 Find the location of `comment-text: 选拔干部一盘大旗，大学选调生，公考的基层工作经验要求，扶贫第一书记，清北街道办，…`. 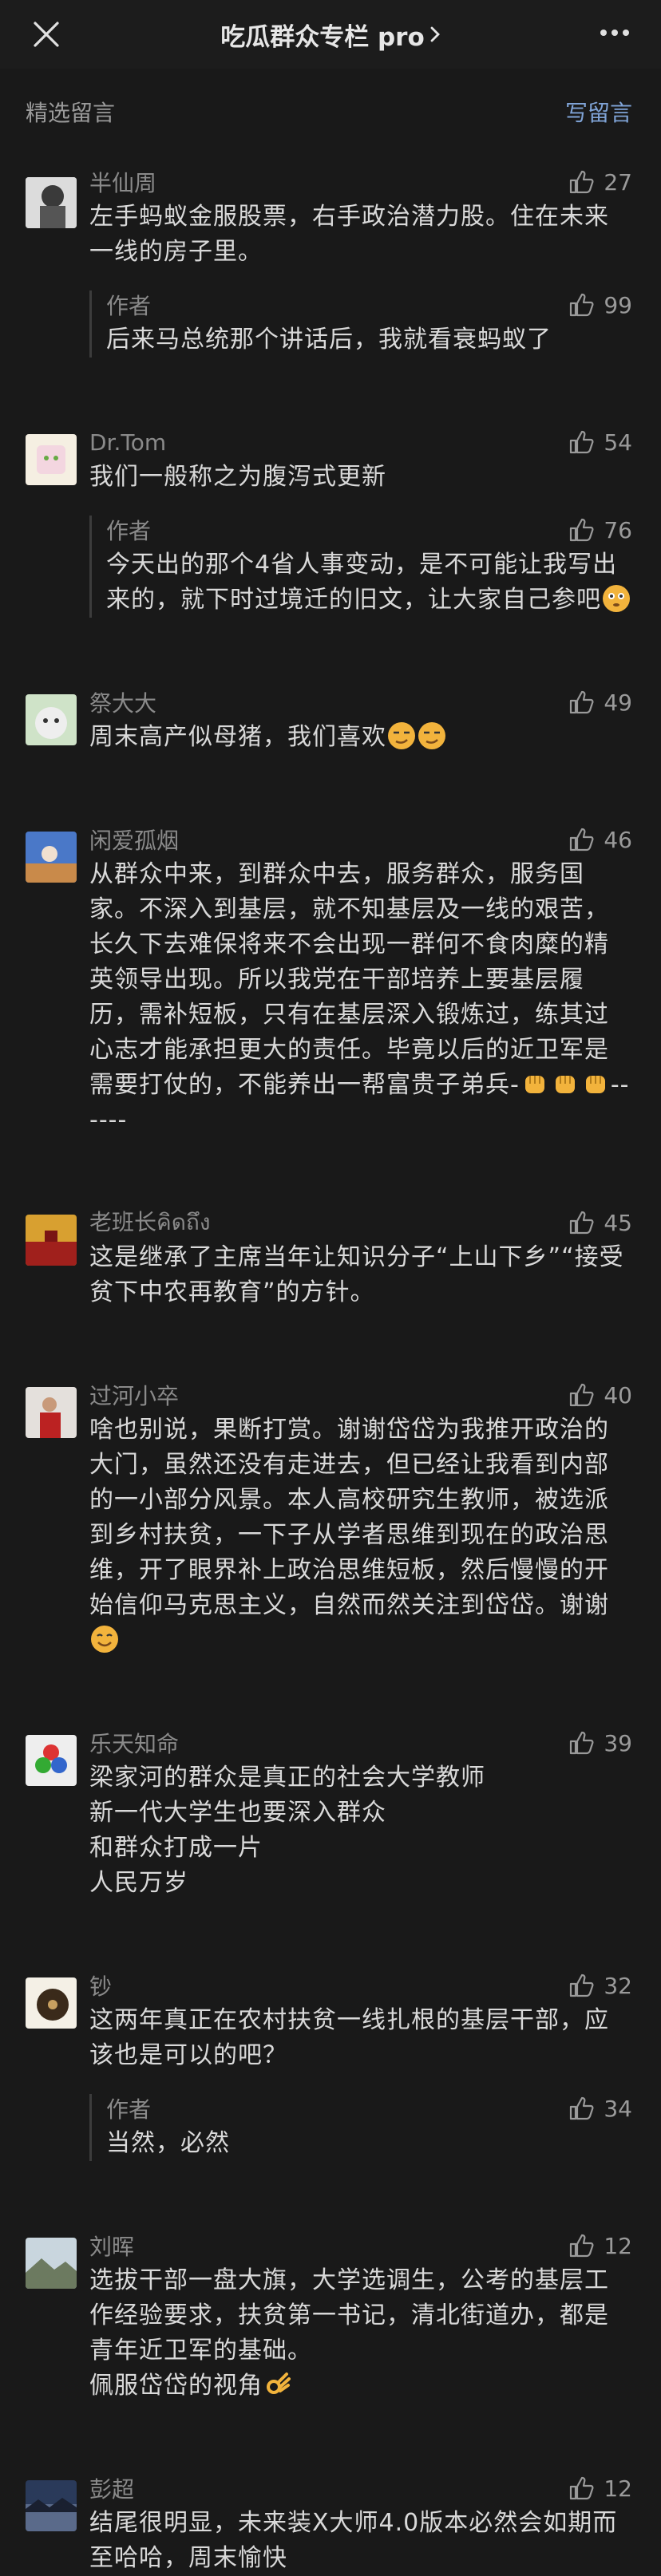

comment-text: 选拔干部一盘大旗，大学选调生，公考的基层工作经验要求，扶贫第一书记，清北街道办，… is located at coordinates (349, 2315).